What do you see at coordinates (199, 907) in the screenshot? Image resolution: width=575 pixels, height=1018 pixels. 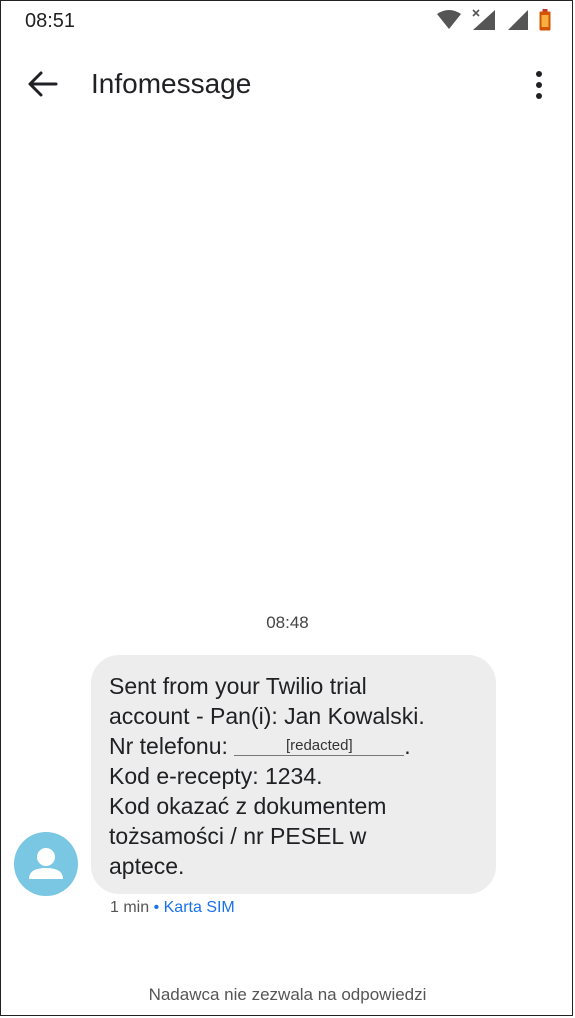 I see `sim-label: Karta SIM` at bounding box center [199, 907].